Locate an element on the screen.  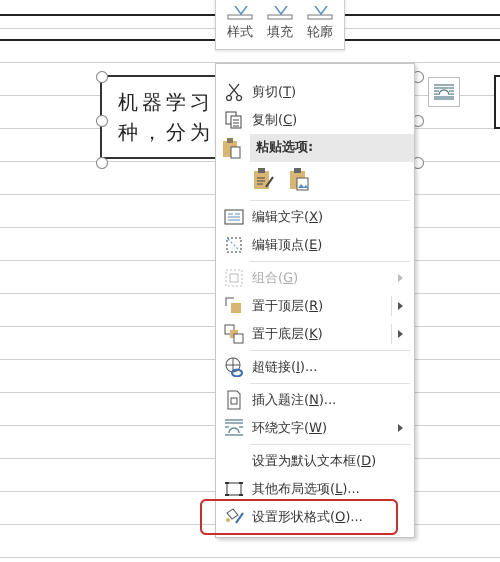
menu-item: 剪切(T) is located at coordinates (315, 92).